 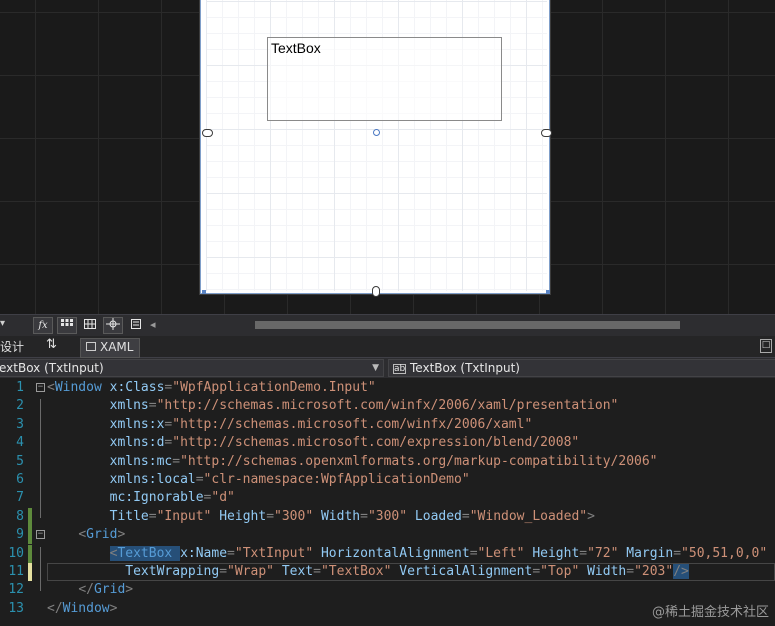 What do you see at coordinates (90, 325) in the screenshot?
I see `snap-grid-icon` at bounding box center [90, 325].